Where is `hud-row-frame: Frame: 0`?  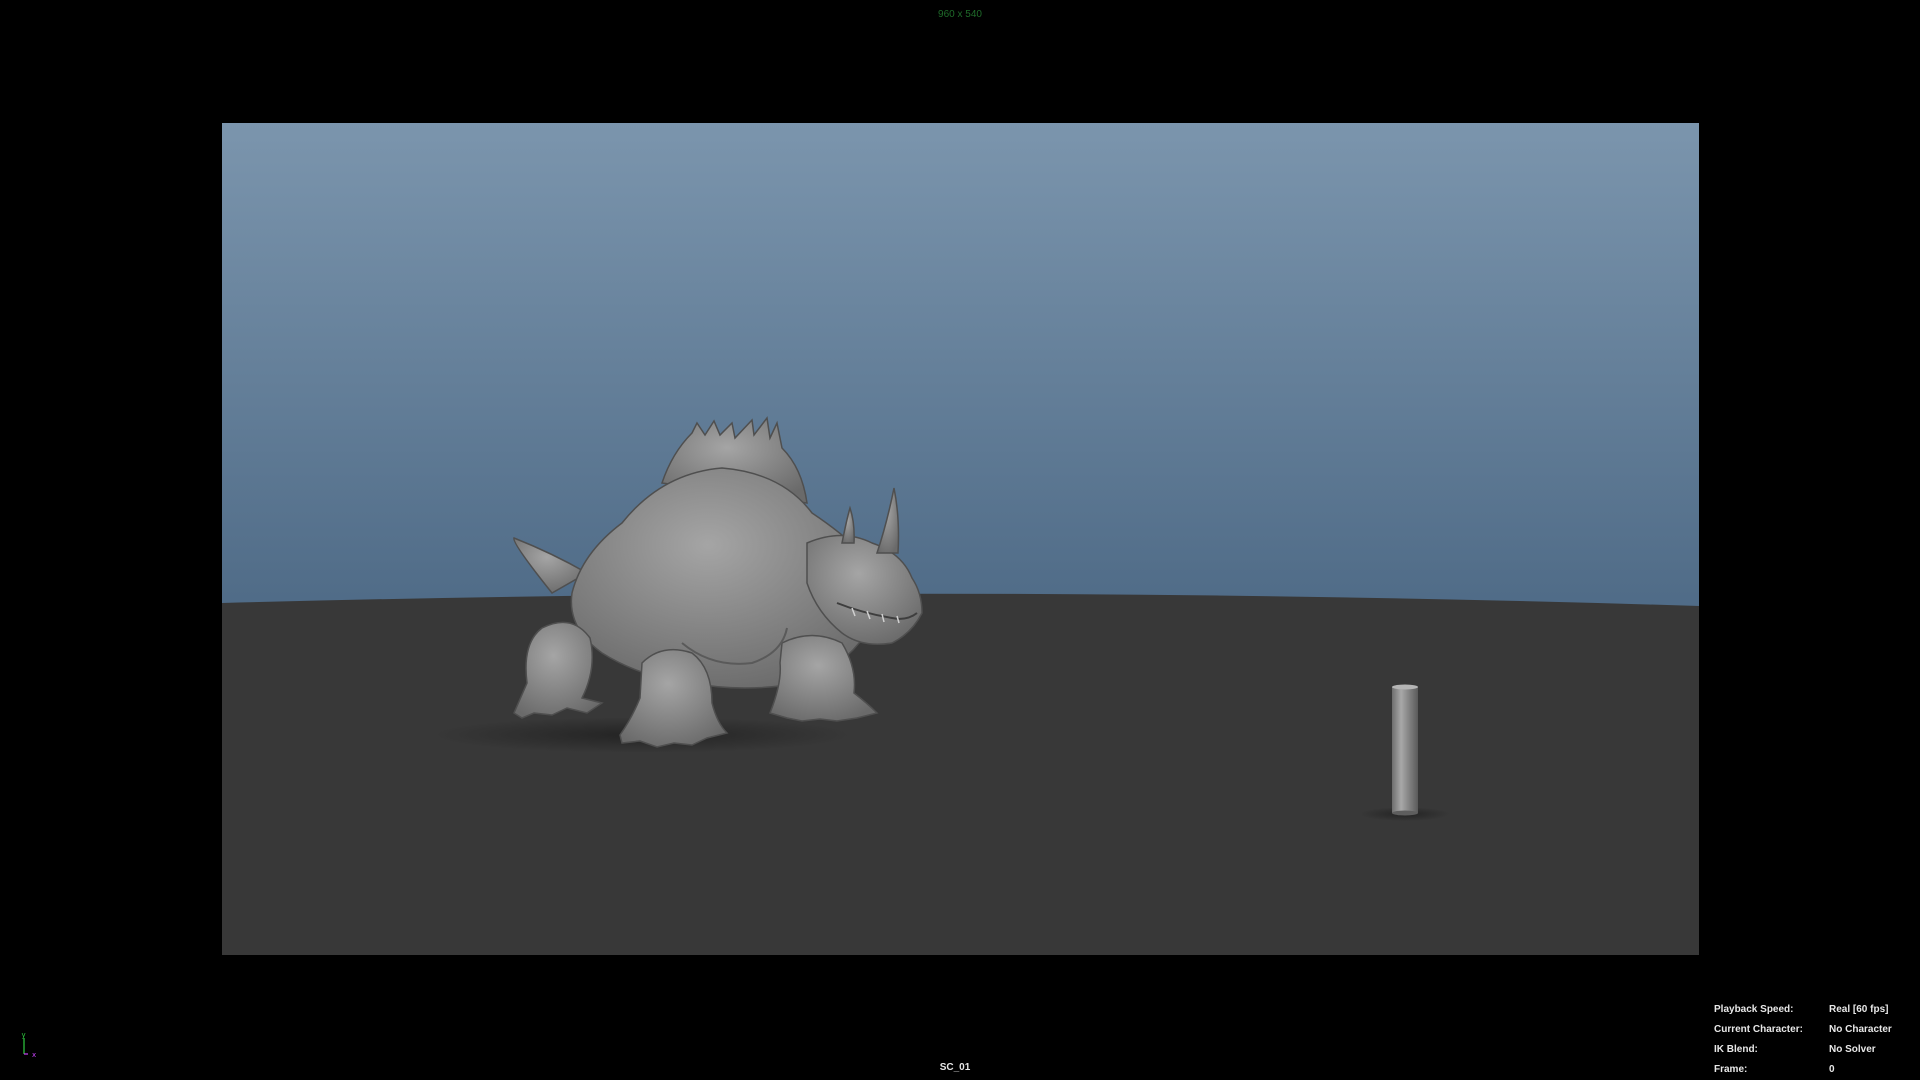
hud-row-frame: Frame: 0 is located at coordinates (1812, 1070).